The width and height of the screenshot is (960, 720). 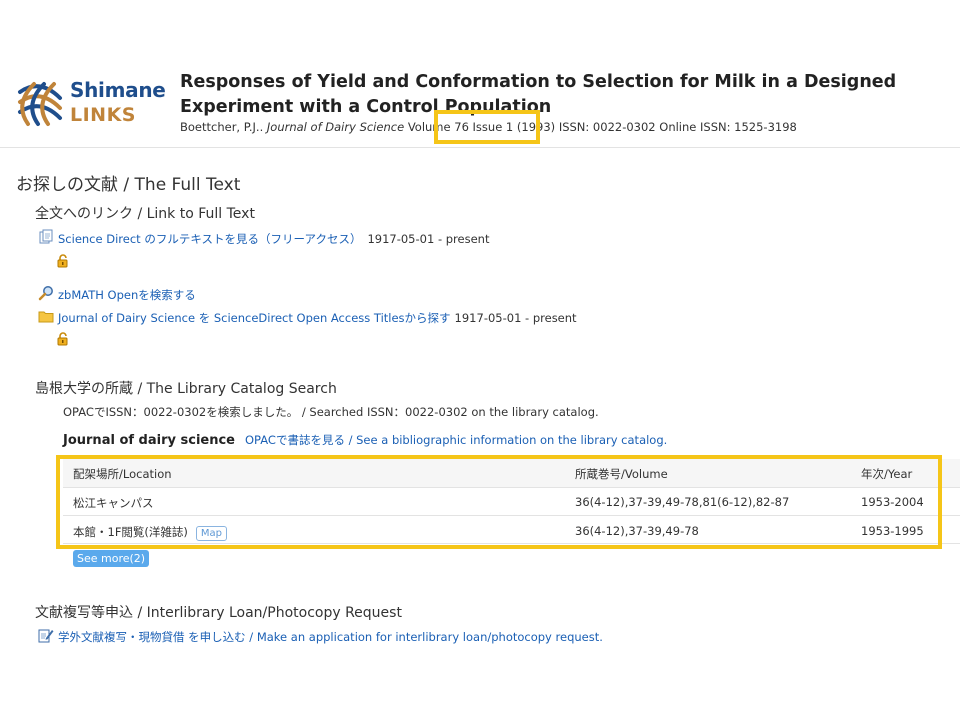 What do you see at coordinates (480, 147) in the screenshot?
I see `header-divider` at bounding box center [480, 147].